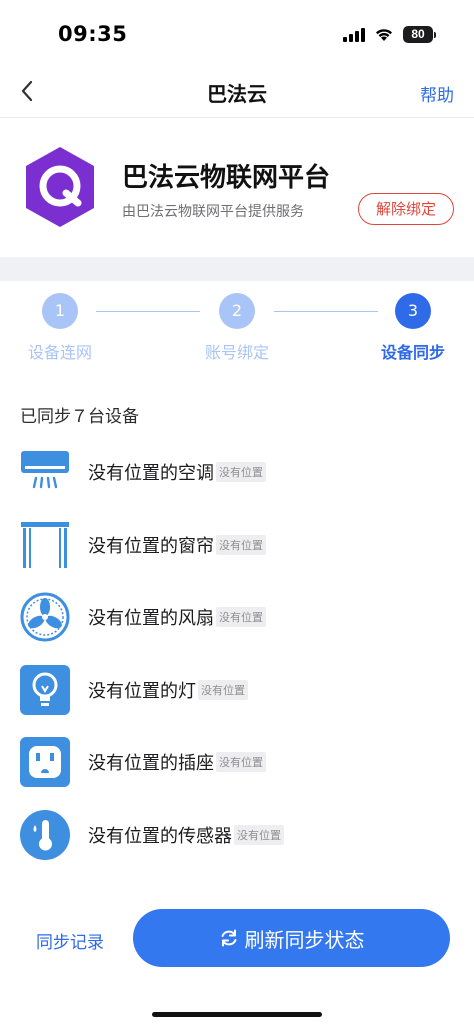  Describe the element at coordinates (45, 689) in the screenshot. I see `light-bulb-icon` at that location.